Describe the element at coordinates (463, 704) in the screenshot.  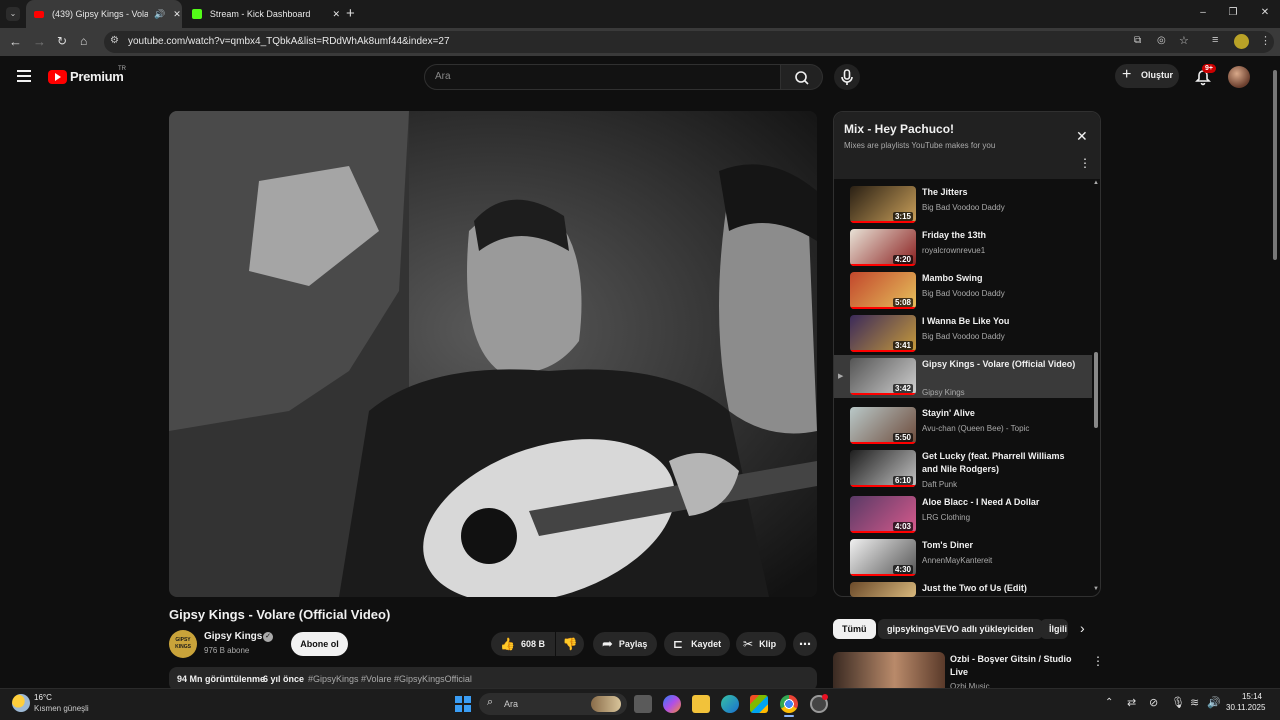
I see `start-button` at that location.